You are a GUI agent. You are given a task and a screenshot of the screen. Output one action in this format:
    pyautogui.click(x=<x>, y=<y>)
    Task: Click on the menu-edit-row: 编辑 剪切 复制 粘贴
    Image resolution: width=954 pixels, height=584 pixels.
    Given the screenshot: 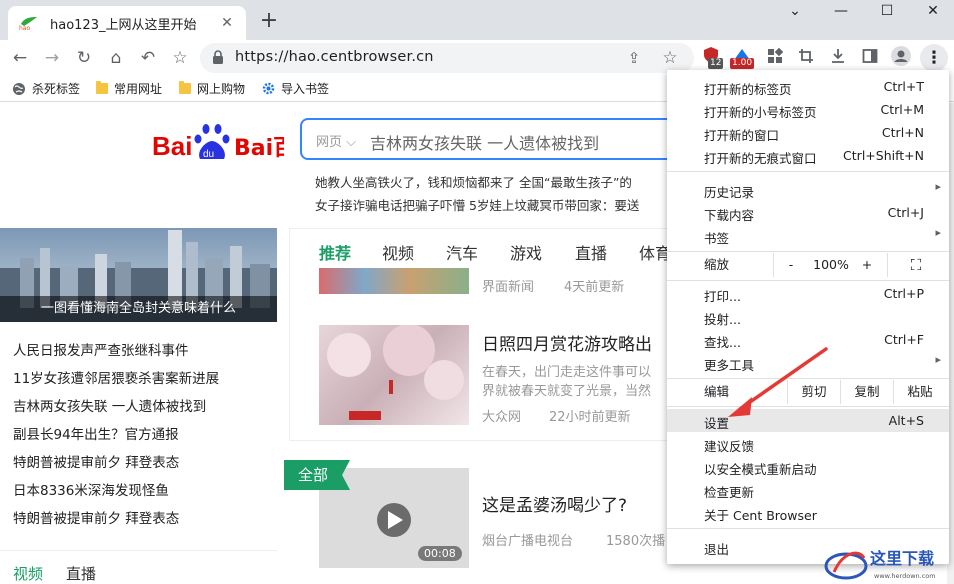 What is the action you would take?
    pyautogui.click(x=808, y=392)
    